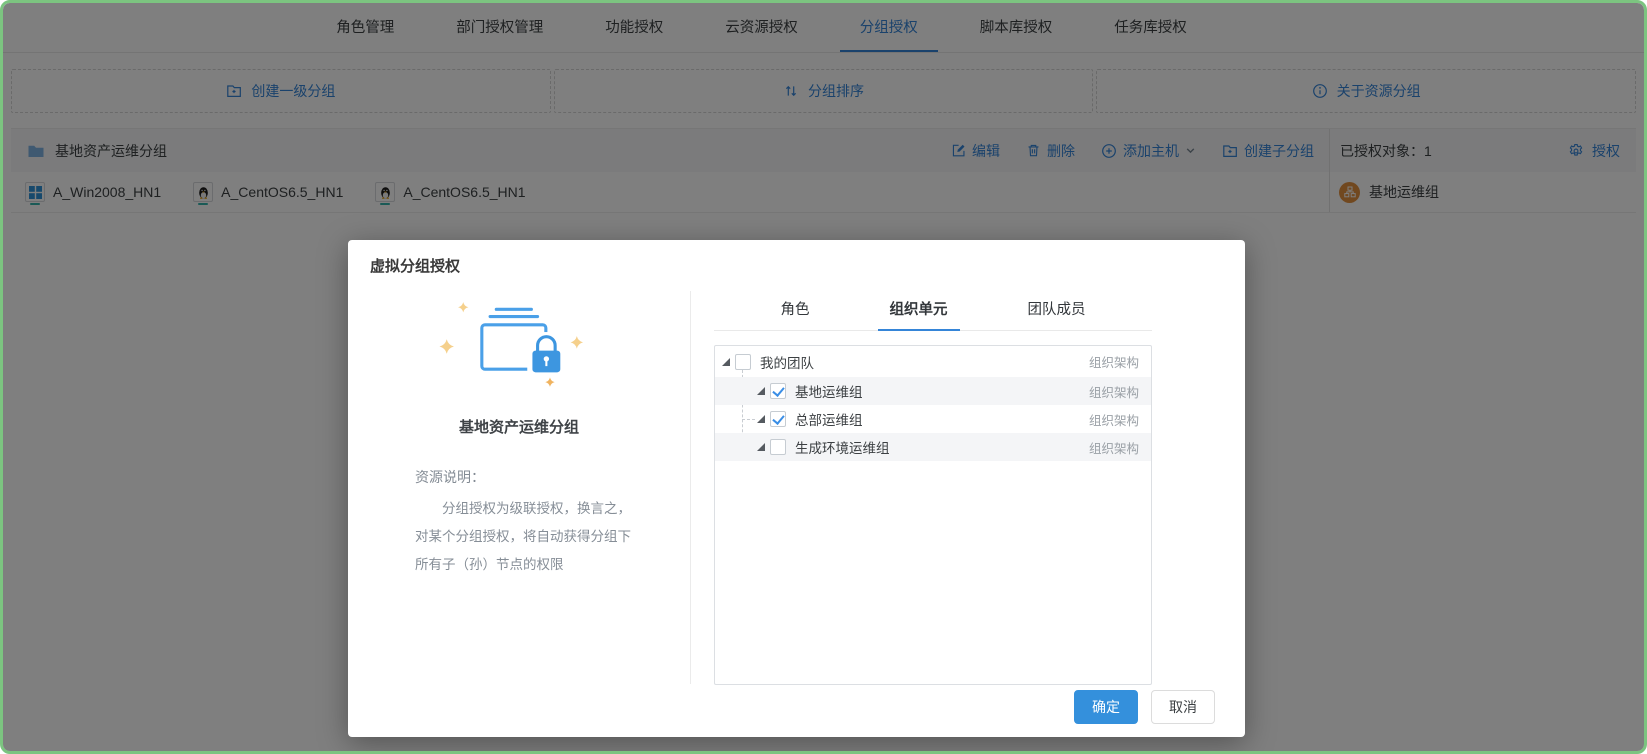 The image size is (1647, 754). Describe the element at coordinates (829, 419) in the screenshot. I see `tree-node-label: 总部运维组` at that location.